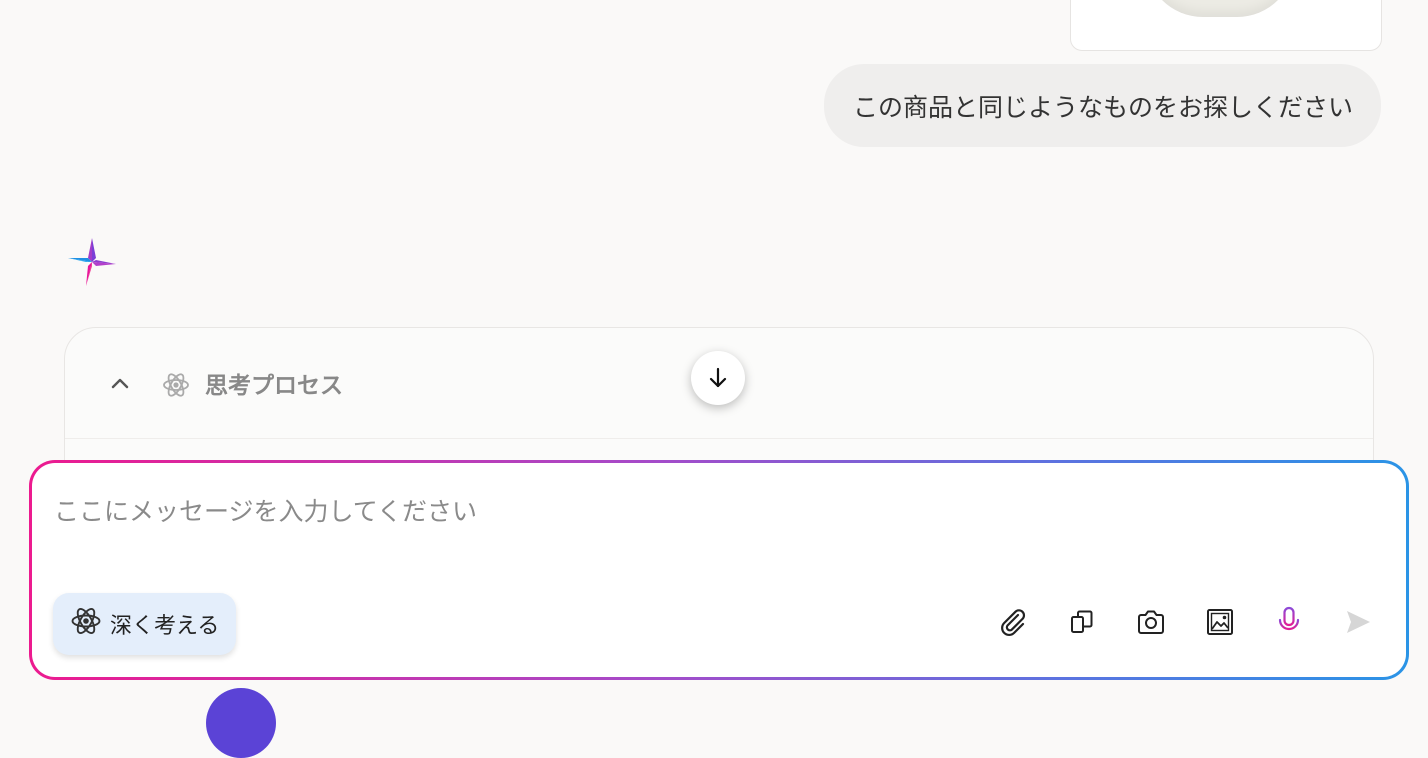 This screenshot has width=1428, height=758. Describe the element at coordinates (92, 262) in the screenshot. I see `assistant-logo-icon` at that location.